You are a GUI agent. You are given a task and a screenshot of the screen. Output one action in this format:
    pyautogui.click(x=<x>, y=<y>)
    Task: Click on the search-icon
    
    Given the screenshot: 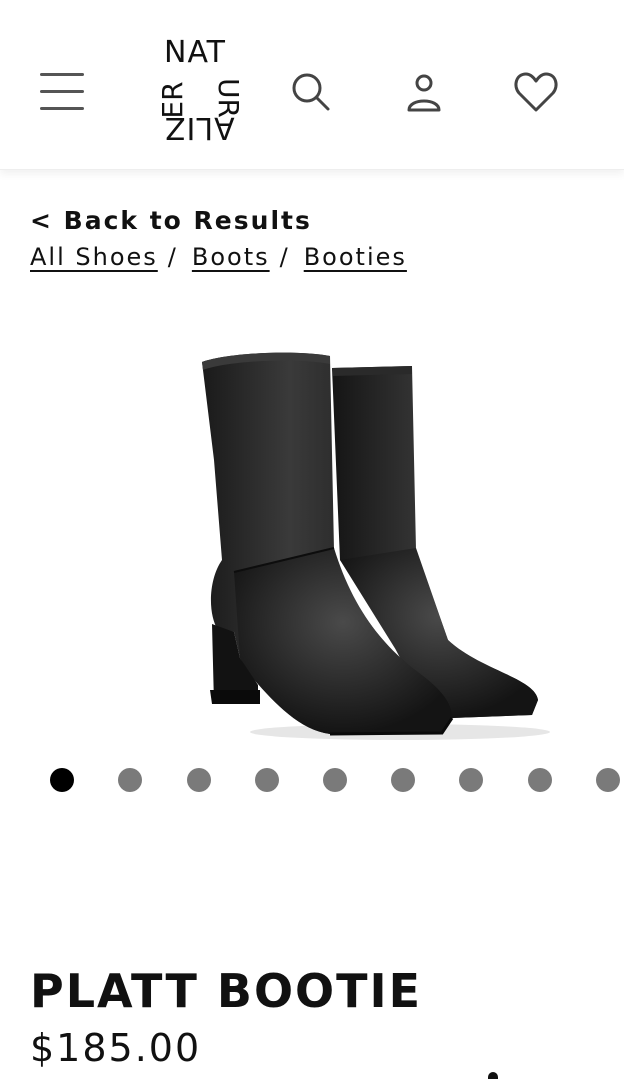 What is the action you would take?
    pyautogui.click(x=312, y=92)
    